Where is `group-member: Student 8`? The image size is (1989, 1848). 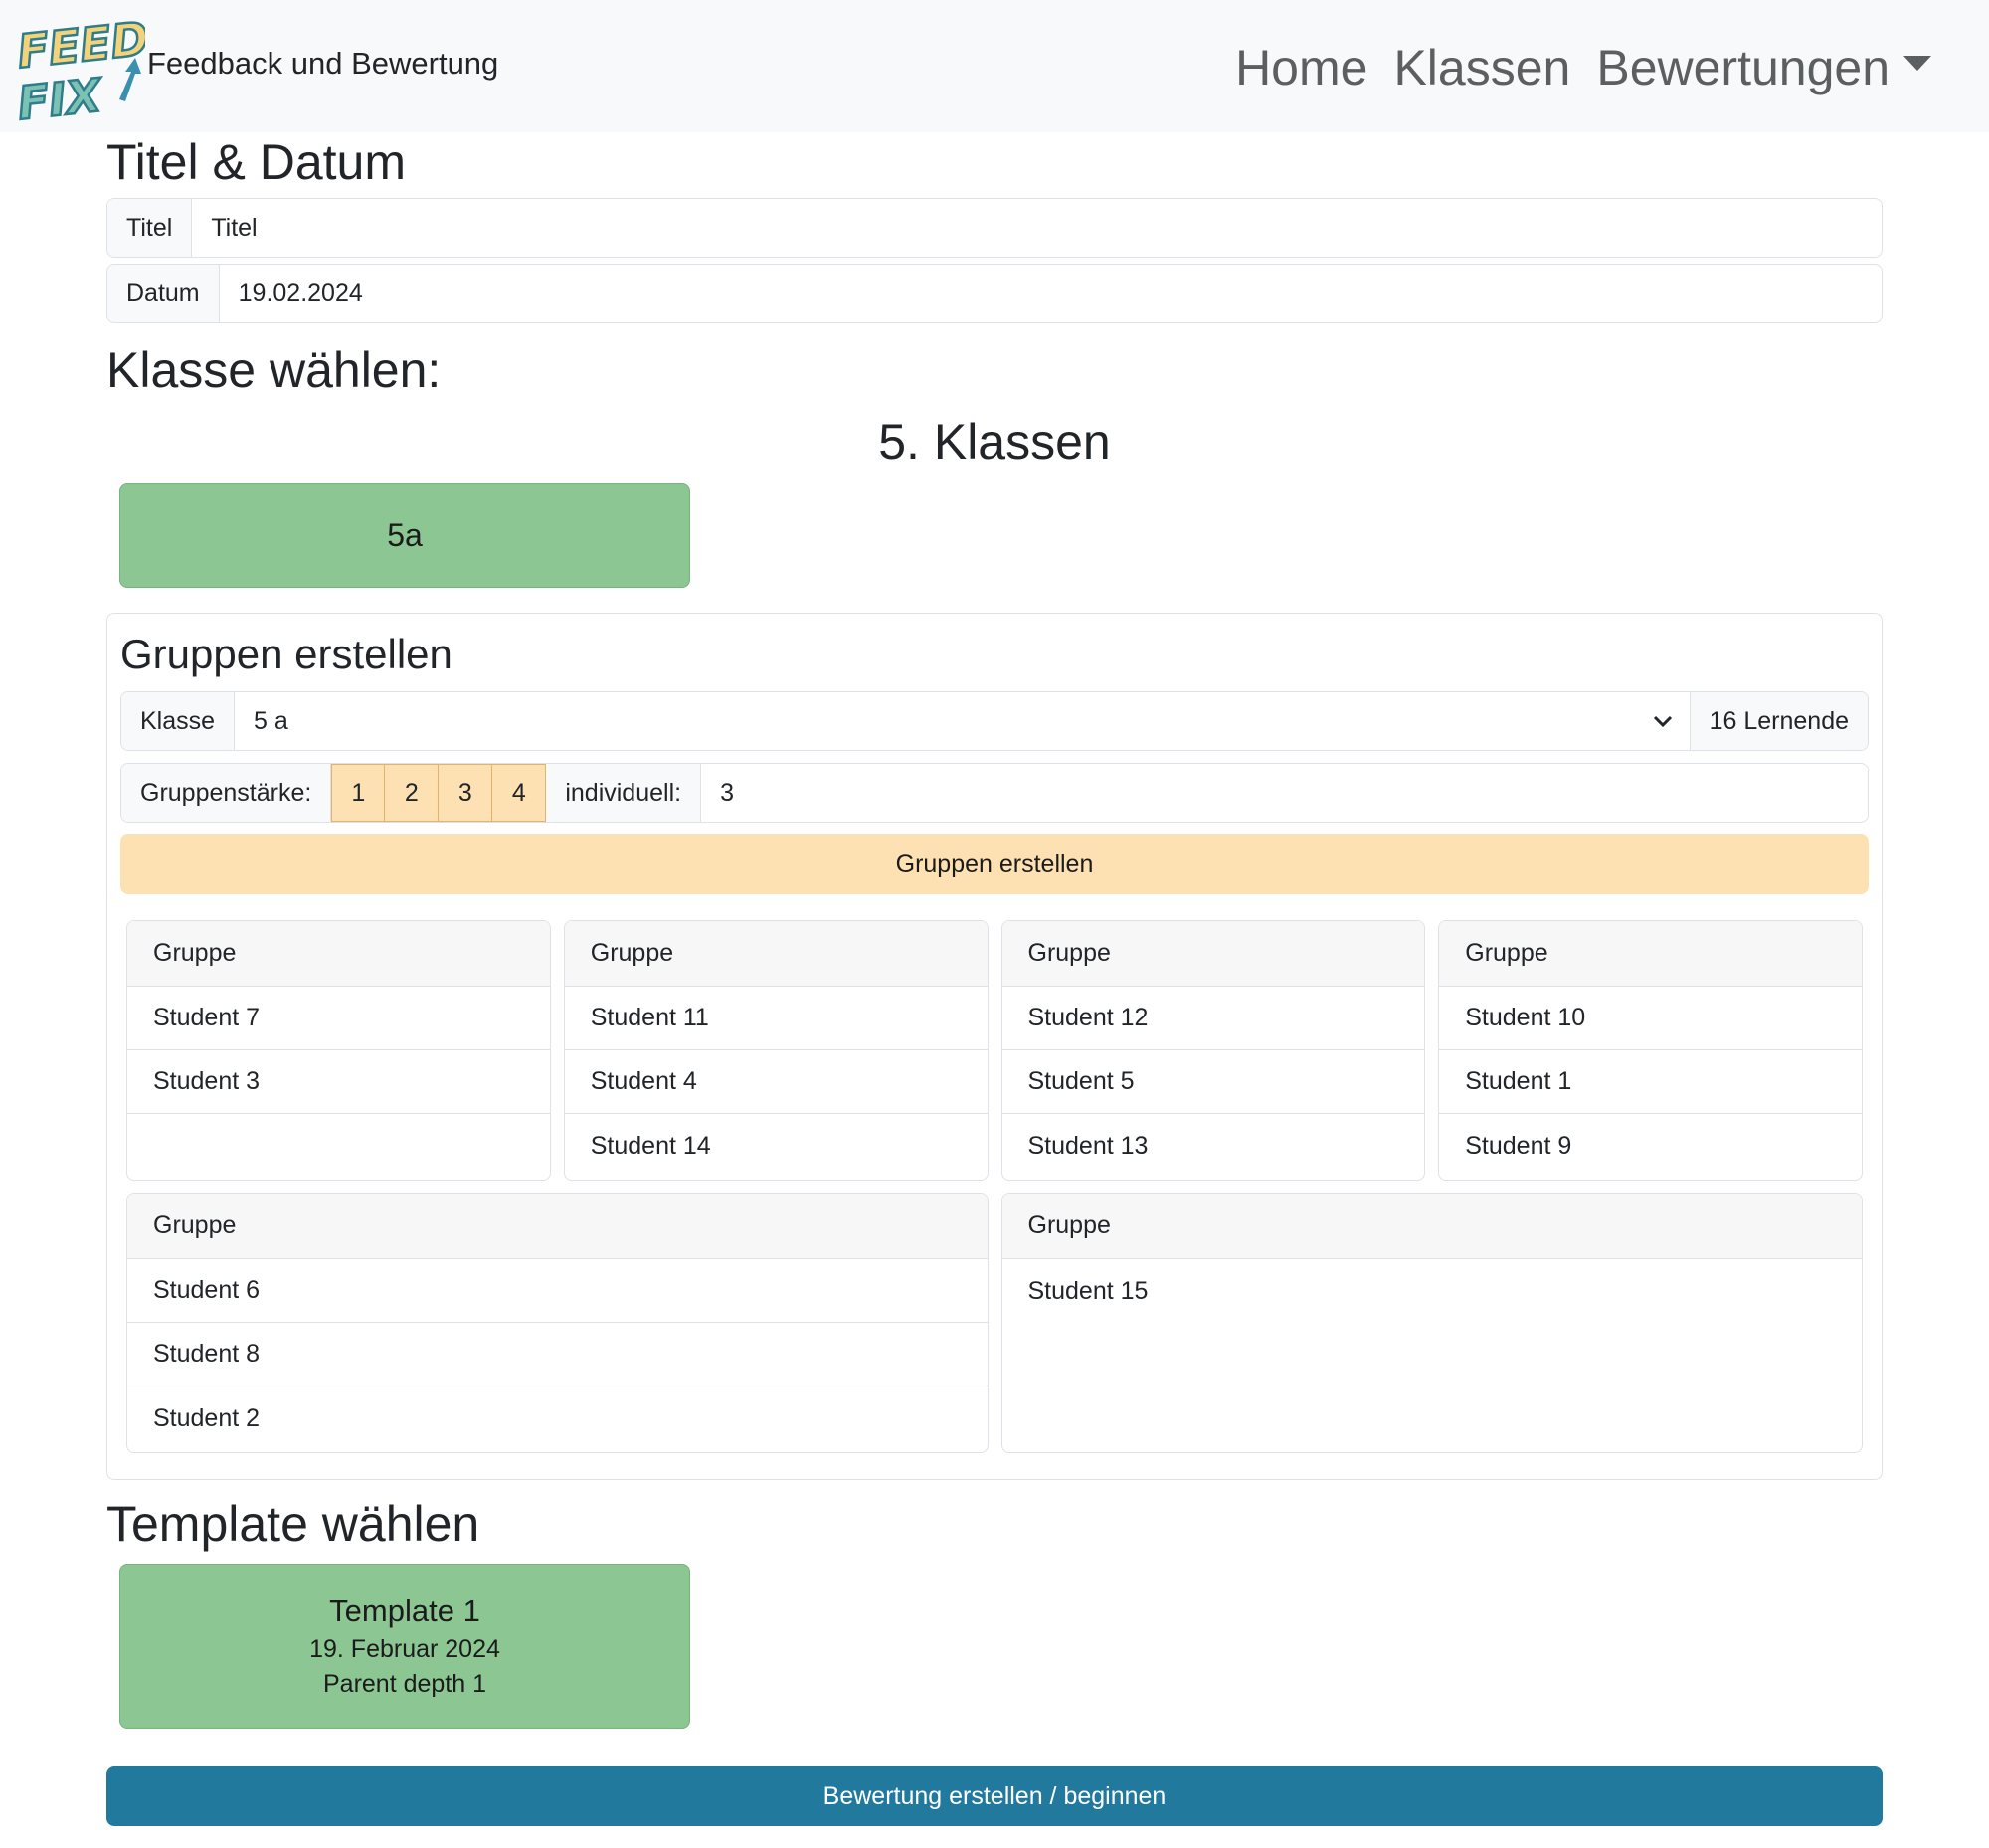
group-member: Student 8 is located at coordinates (557, 1354).